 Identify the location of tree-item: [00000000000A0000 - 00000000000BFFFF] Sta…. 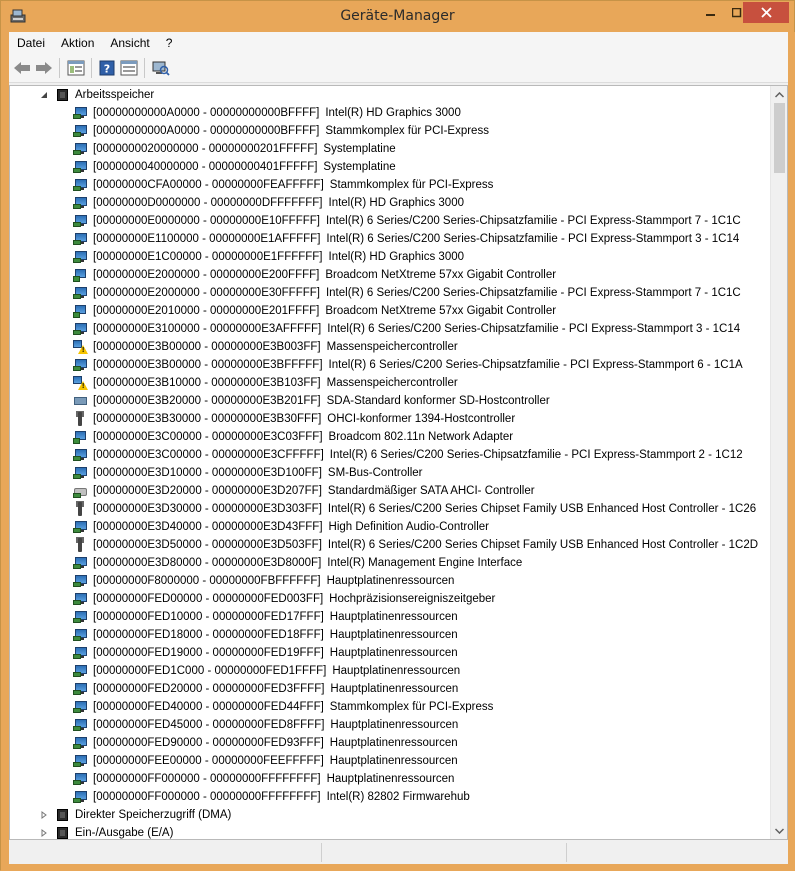
(280, 131).